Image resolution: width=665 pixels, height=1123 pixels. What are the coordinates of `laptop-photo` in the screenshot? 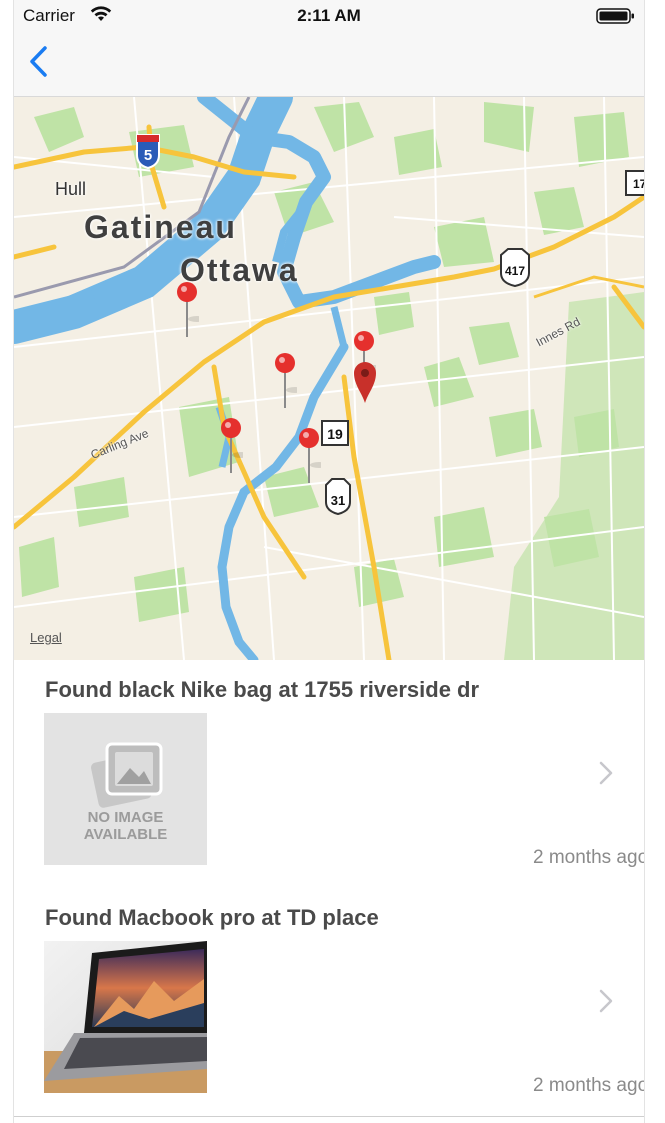 It's located at (125, 1017).